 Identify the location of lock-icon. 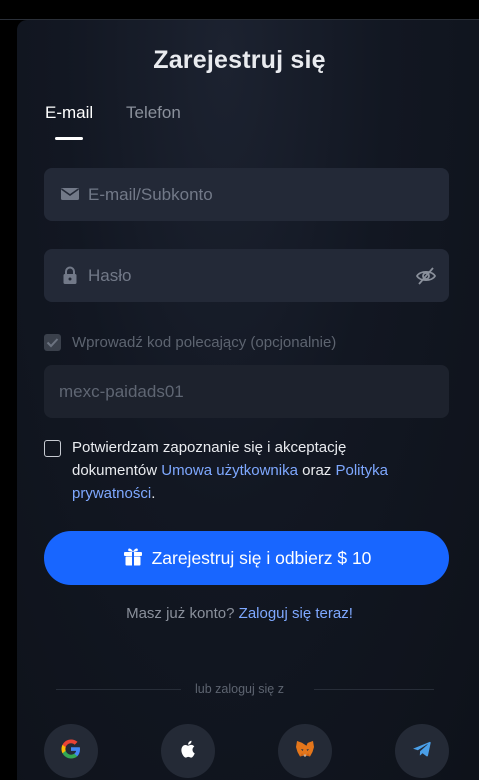
(70, 275).